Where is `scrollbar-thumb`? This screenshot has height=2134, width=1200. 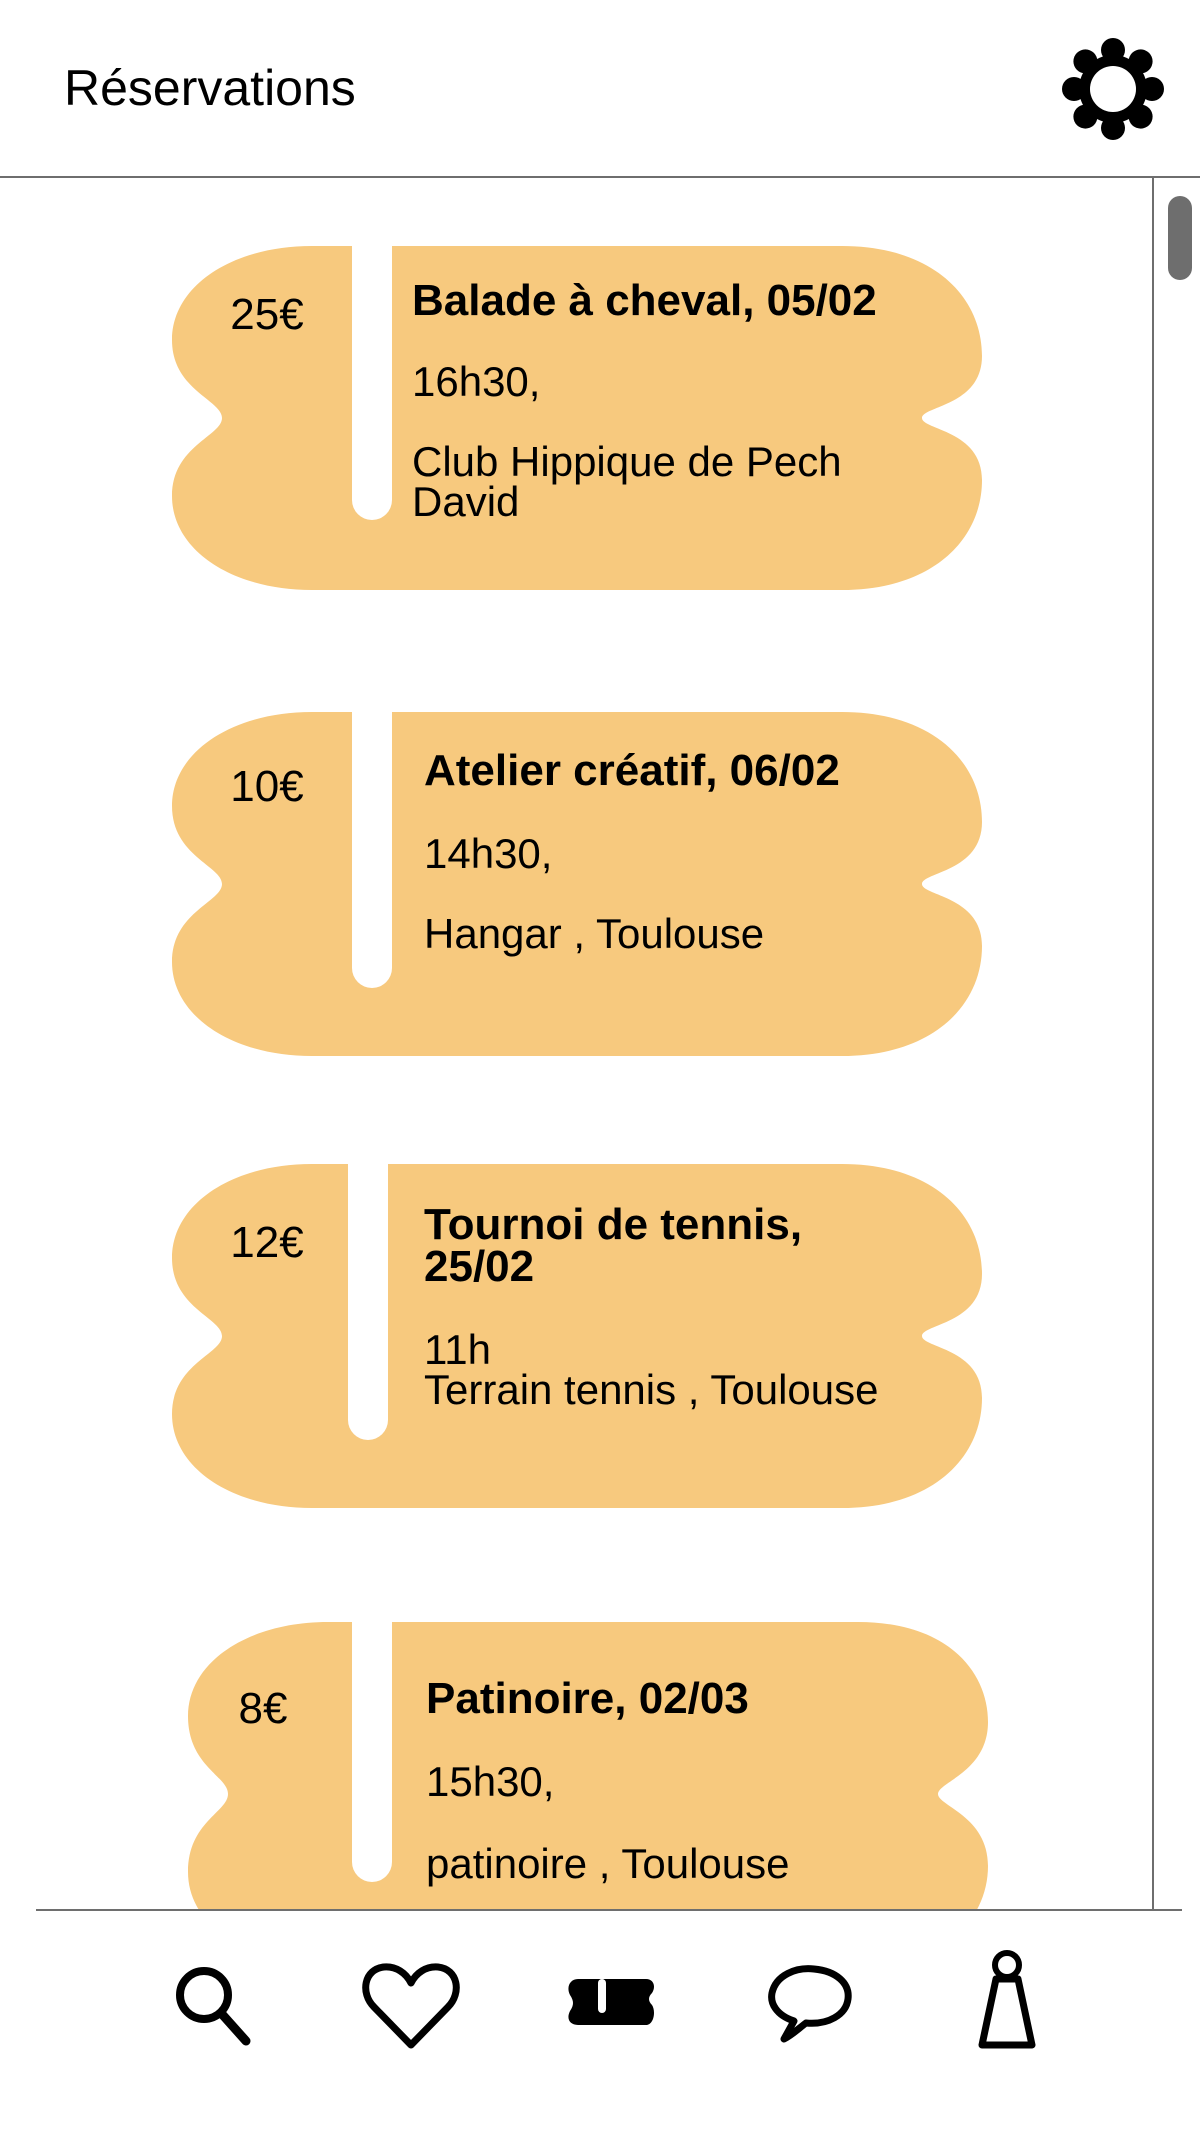 scrollbar-thumb is located at coordinates (1180, 238).